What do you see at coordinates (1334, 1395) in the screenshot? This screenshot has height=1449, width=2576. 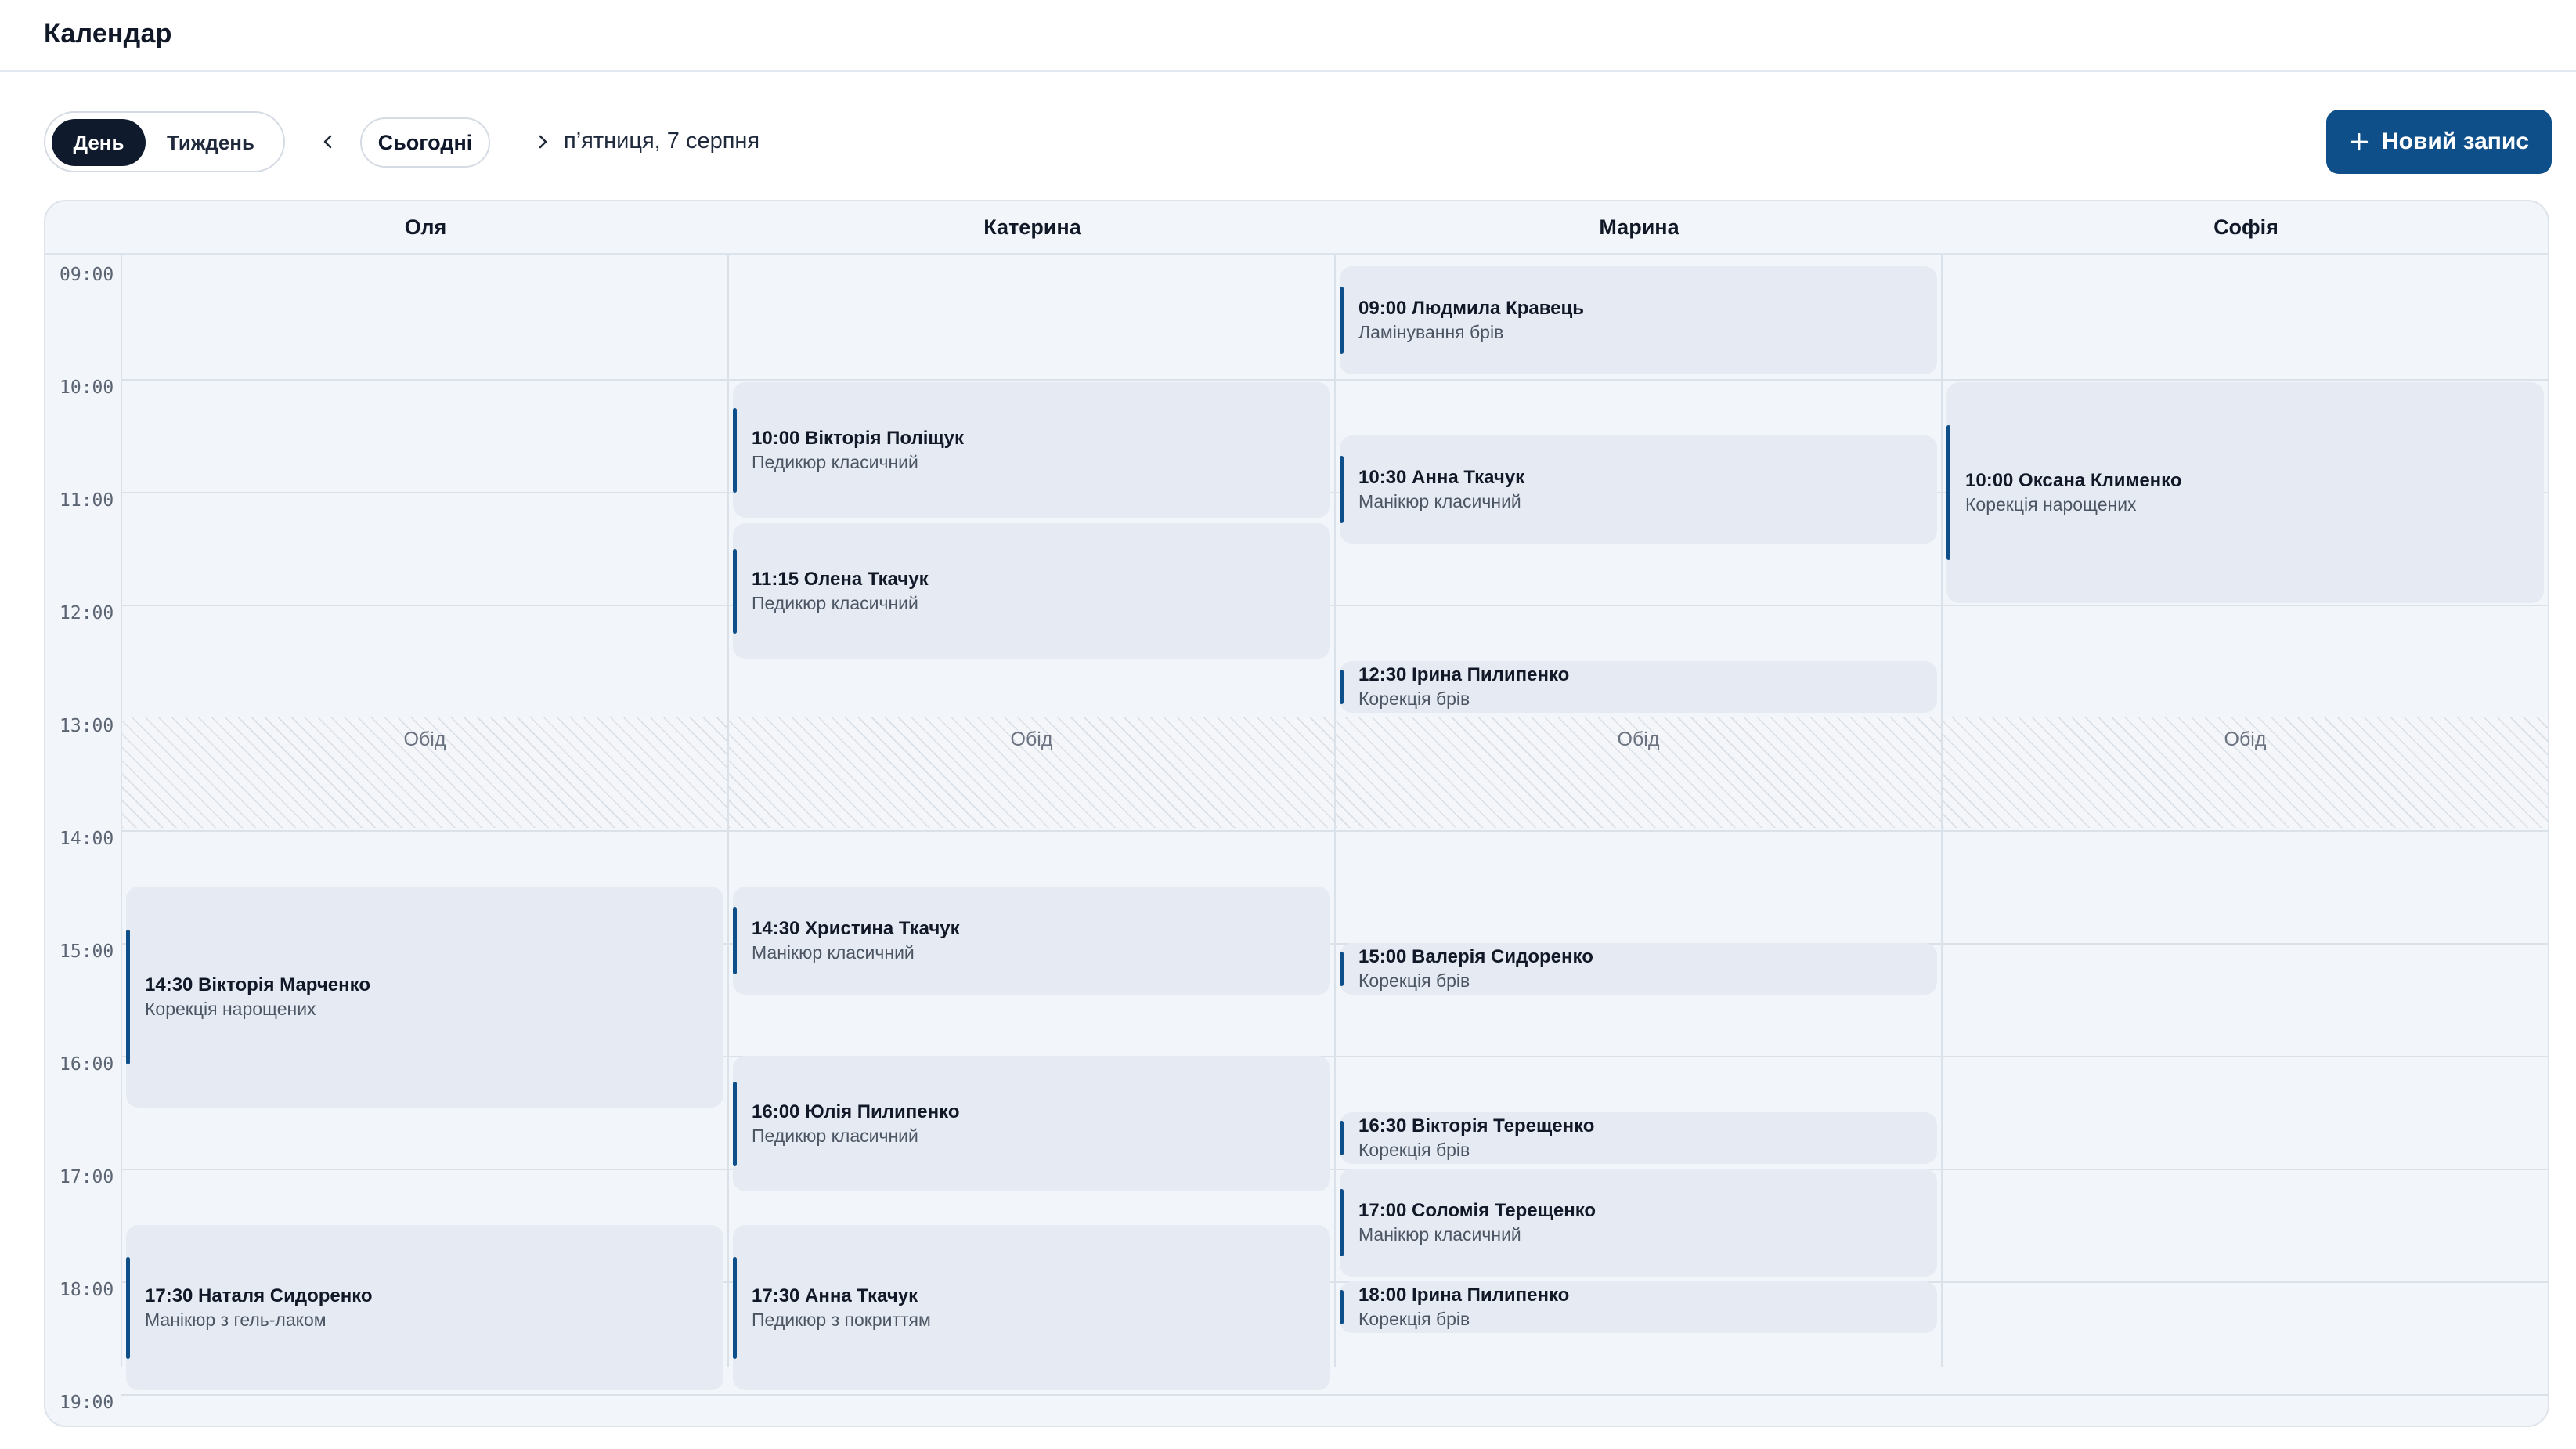 I see `hour-line` at bounding box center [1334, 1395].